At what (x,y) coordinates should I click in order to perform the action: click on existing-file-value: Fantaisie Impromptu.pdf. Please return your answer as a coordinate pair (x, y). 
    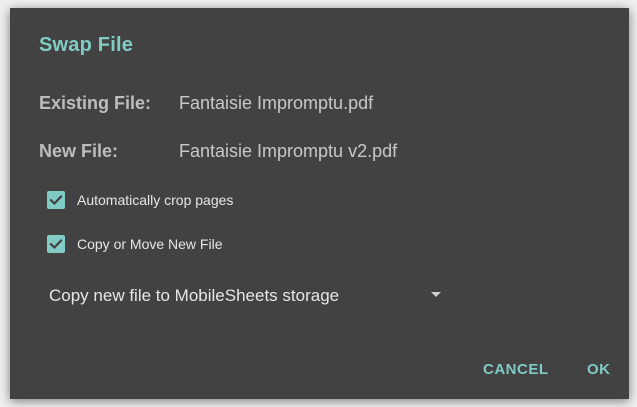
    Looking at the image, I should click on (276, 103).